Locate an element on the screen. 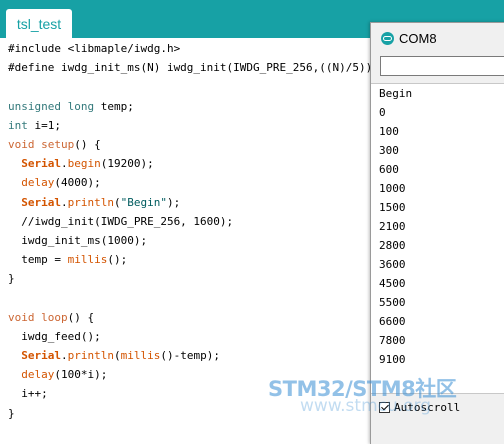  serial-output-line: 0 is located at coordinates (382, 112).